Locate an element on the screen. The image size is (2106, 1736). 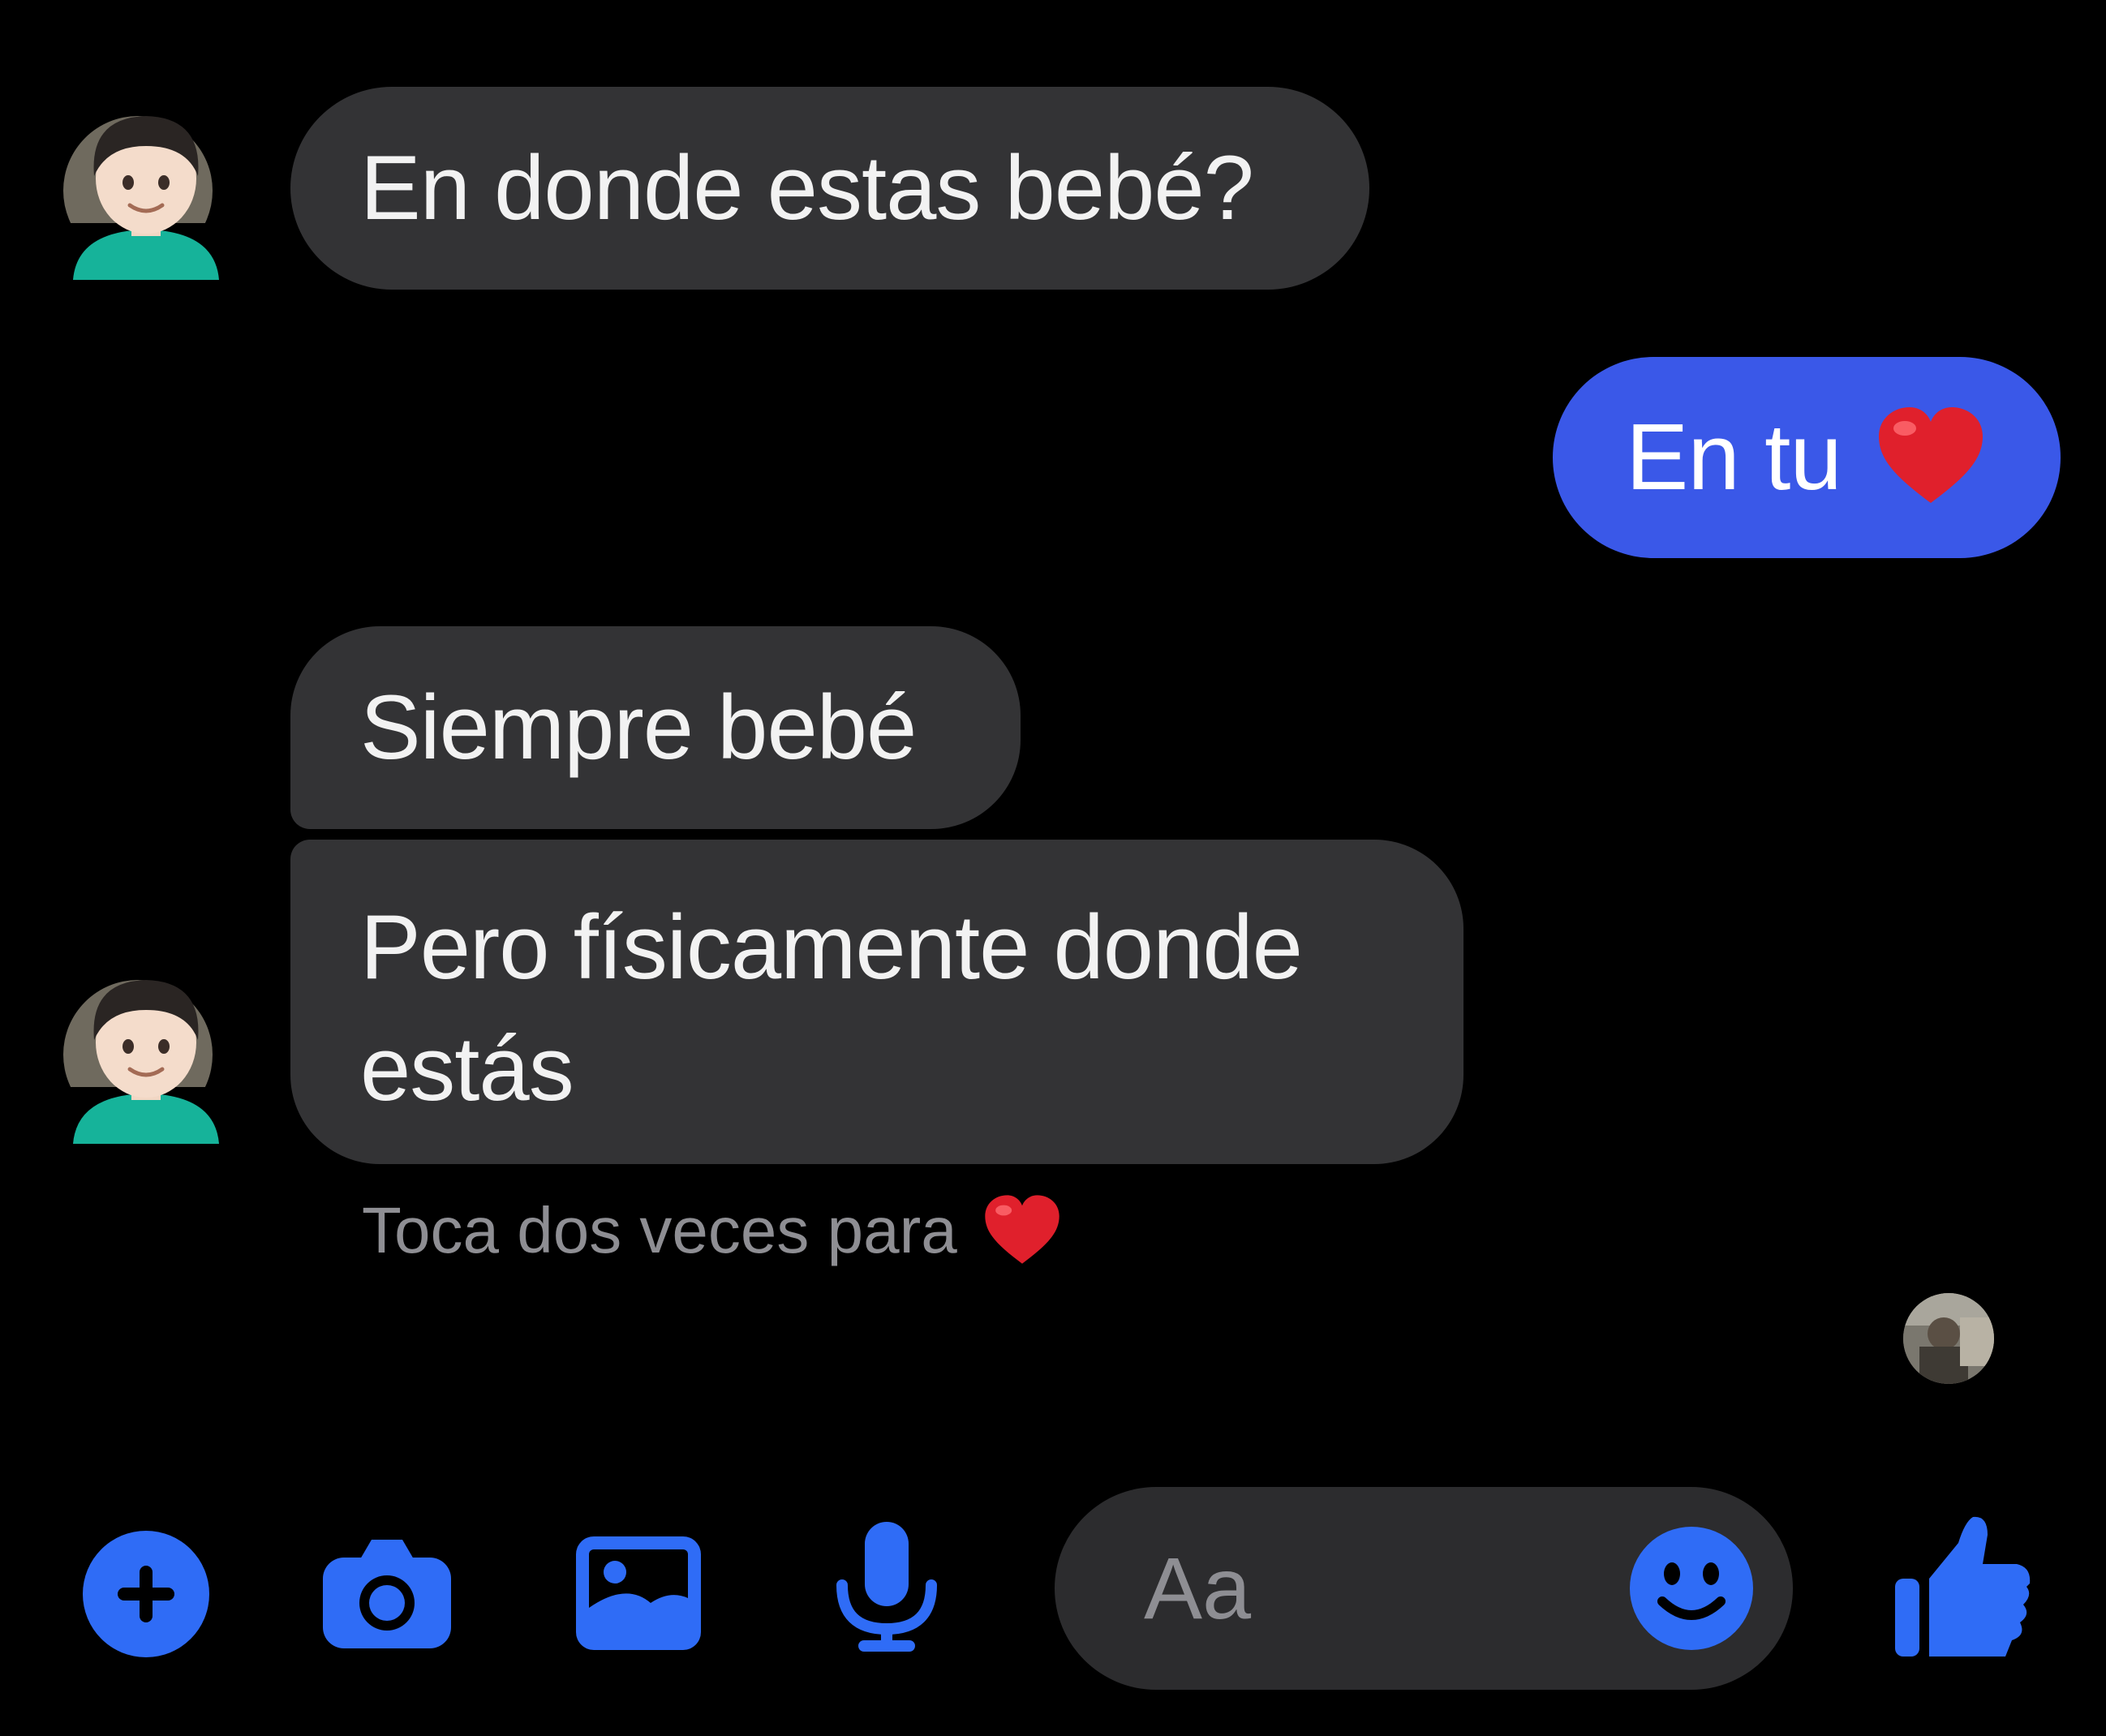
message-composer: Aa is located at coordinates (1424, 1588).